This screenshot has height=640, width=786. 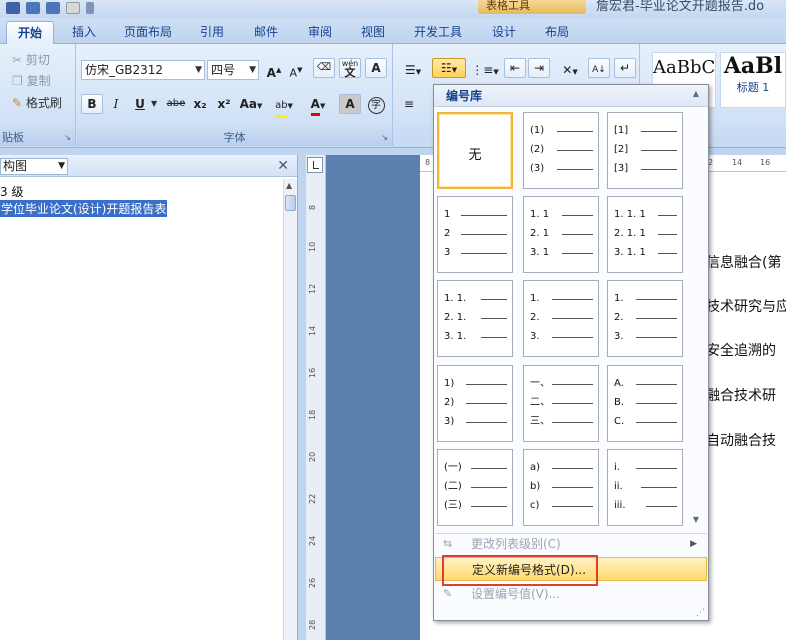 What do you see at coordinates (350, 68) in the screenshot?
I see `phonetic-guide-button: wén 文` at bounding box center [350, 68].